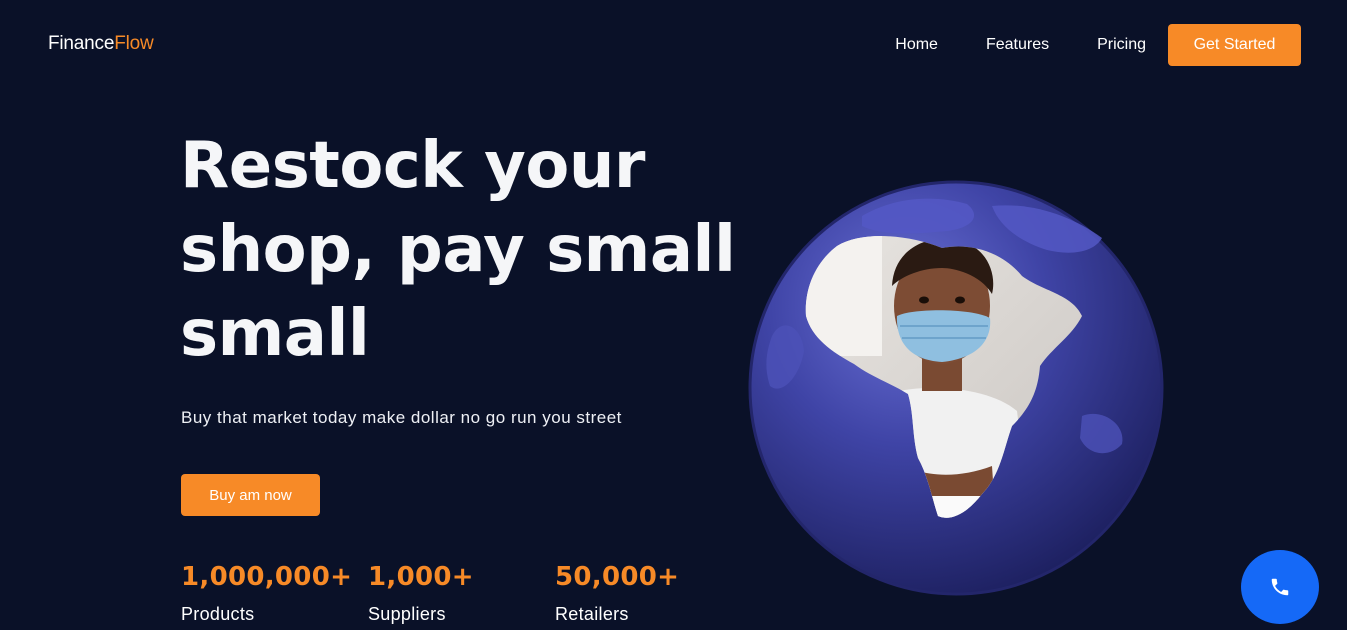 Image resolution: width=1347 pixels, height=630 pixels. What do you see at coordinates (916, 45) in the screenshot?
I see `nav-item-home: Home` at bounding box center [916, 45].